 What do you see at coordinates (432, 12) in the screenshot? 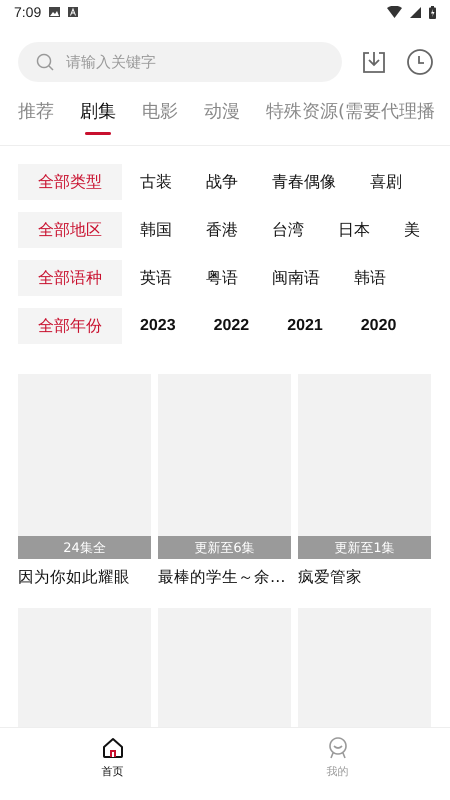
I see `battery-icon` at bounding box center [432, 12].